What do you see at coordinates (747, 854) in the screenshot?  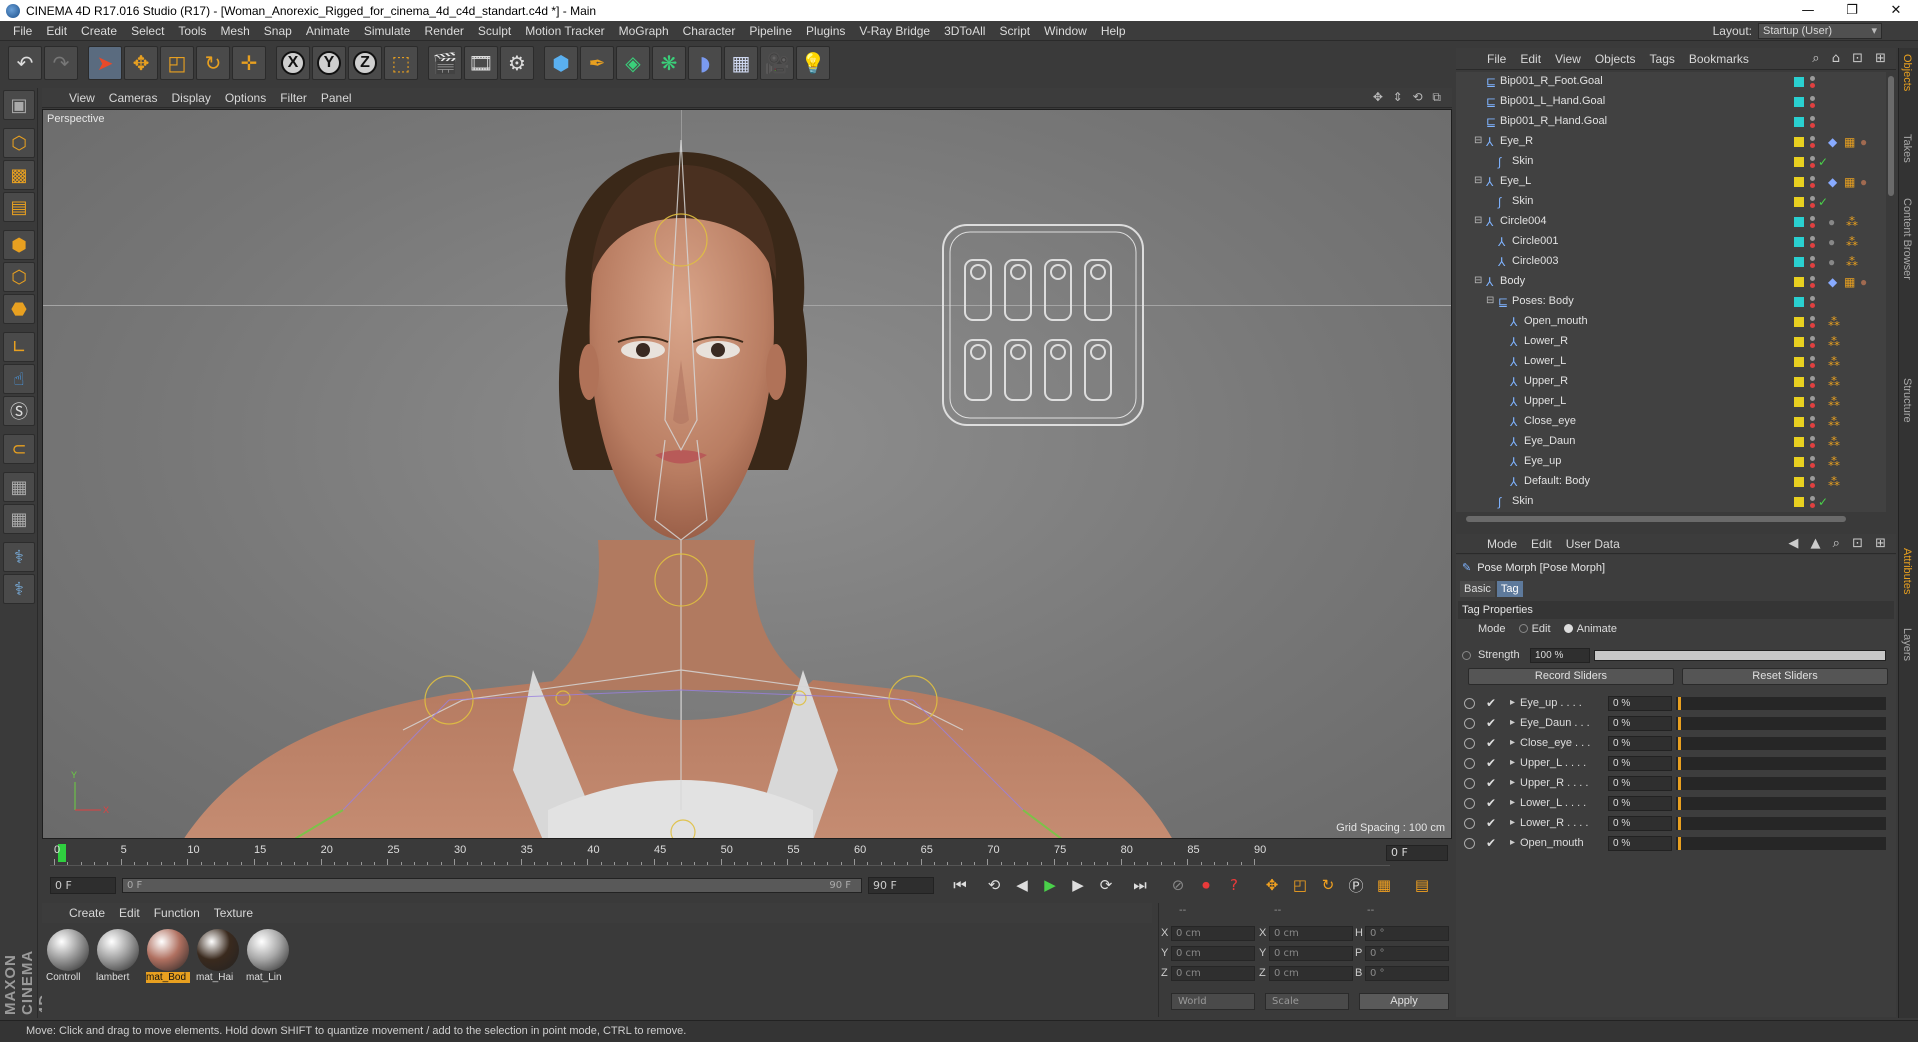 I see `timeline: 0 5 10 15 20 25 30 35 40 45 50 55 60 65 70 75 80 85 90 0 F` at bounding box center [747, 854].